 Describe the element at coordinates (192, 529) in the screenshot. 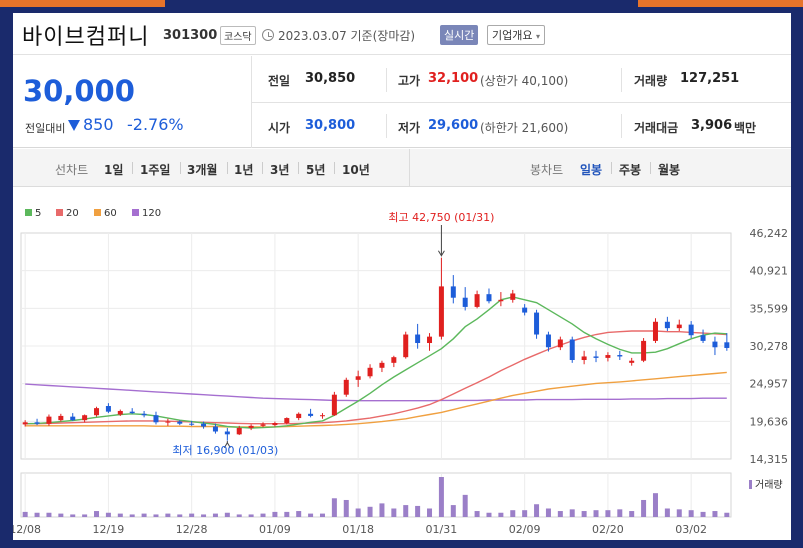

I see `x-tick-label: 12/28` at that location.